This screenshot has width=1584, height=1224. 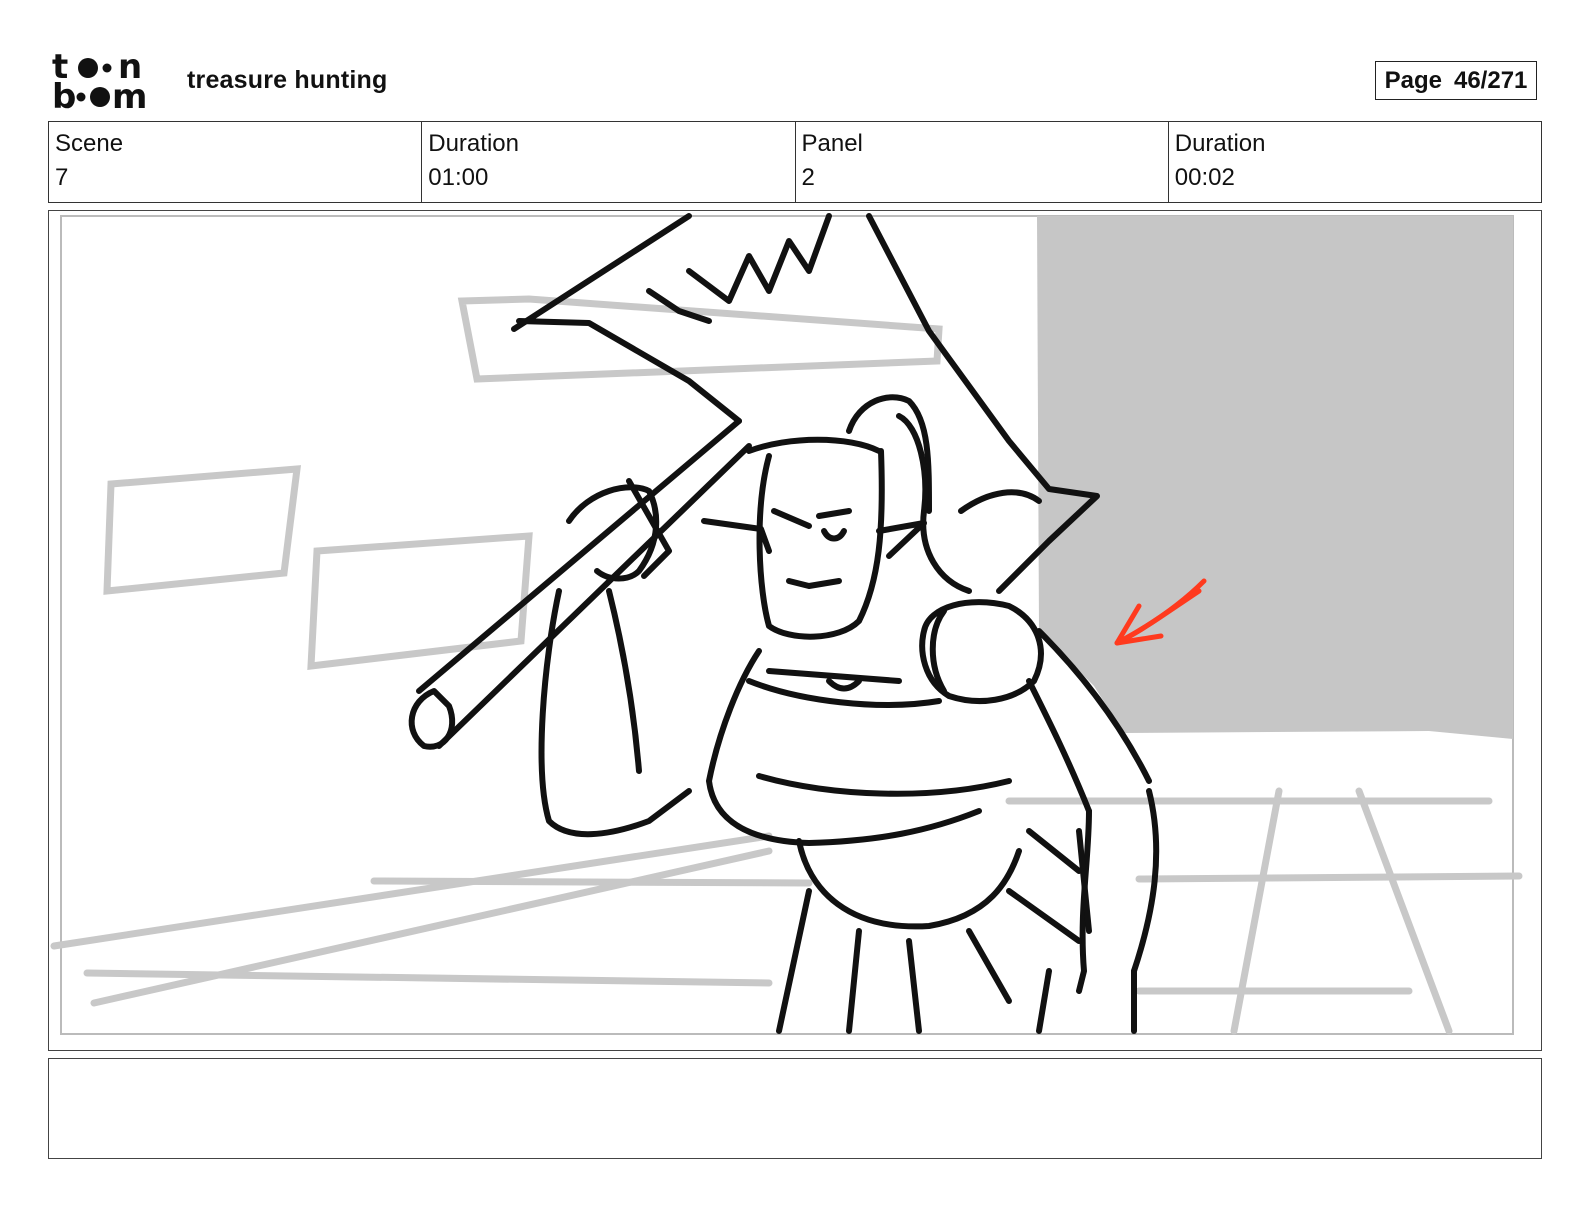 I want to click on shadow-block, so click(x=1275, y=477).